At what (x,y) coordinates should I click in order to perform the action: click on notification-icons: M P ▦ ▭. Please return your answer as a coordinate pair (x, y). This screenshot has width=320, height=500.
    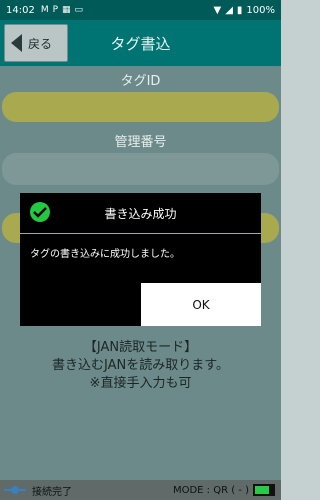
    Looking at the image, I should click on (62, 10).